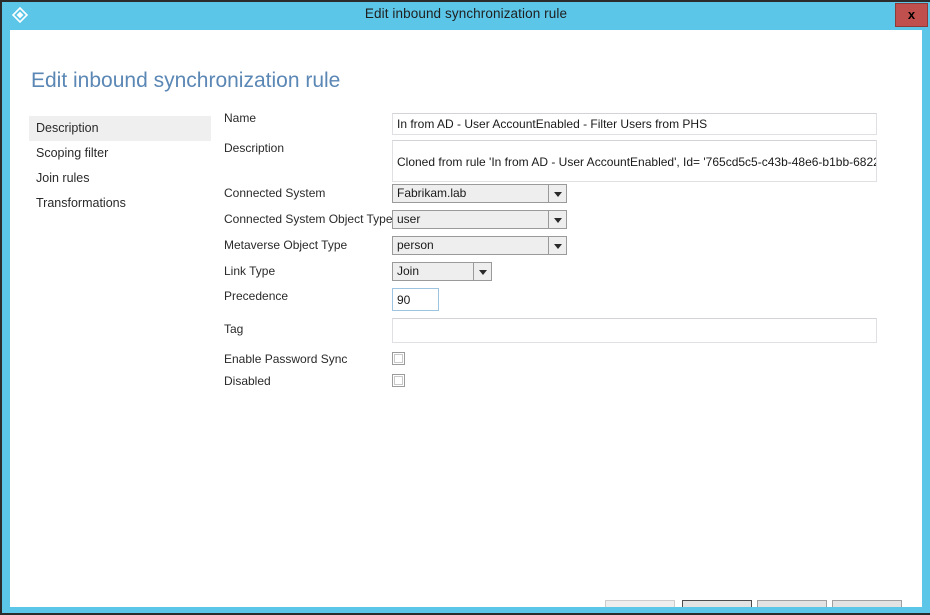 This screenshot has height=615, width=930. What do you see at coordinates (479, 245) in the screenshot?
I see `metaverse-object-type-dropdown: person` at bounding box center [479, 245].